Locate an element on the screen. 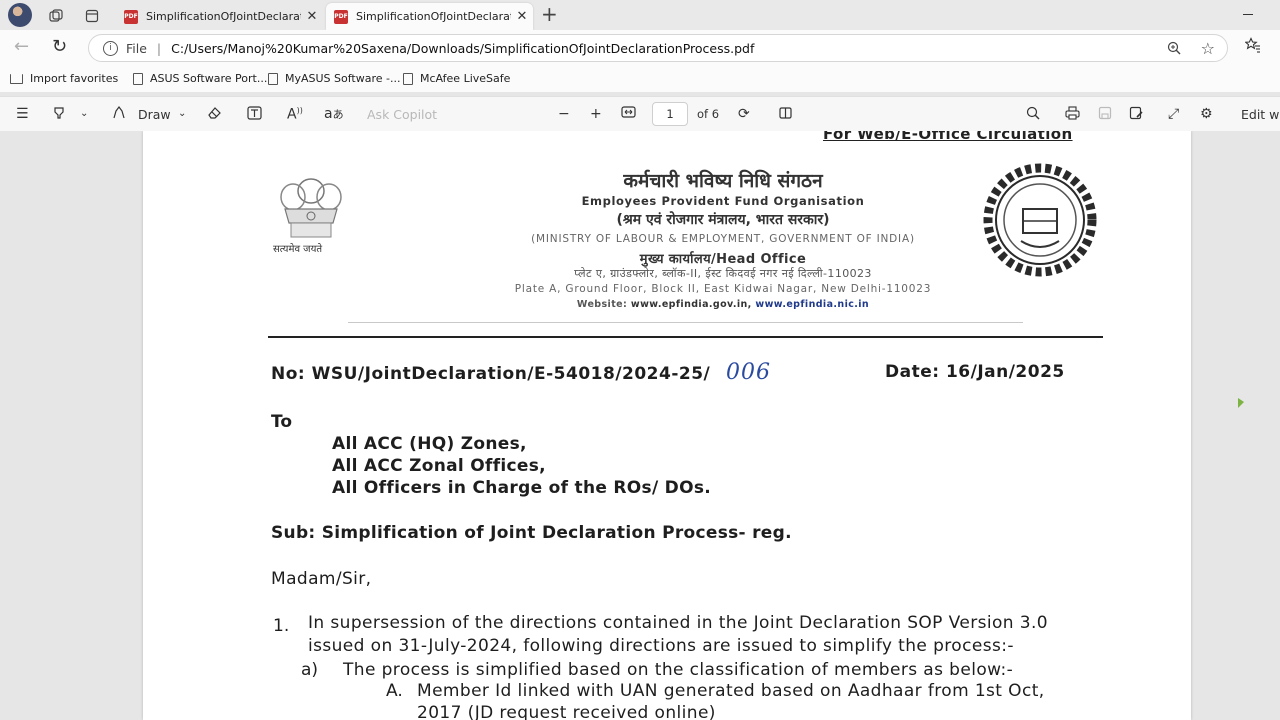 The height and width of the screenshot is (720, 1280). profile-avatar is located at coordinates (20, 15).